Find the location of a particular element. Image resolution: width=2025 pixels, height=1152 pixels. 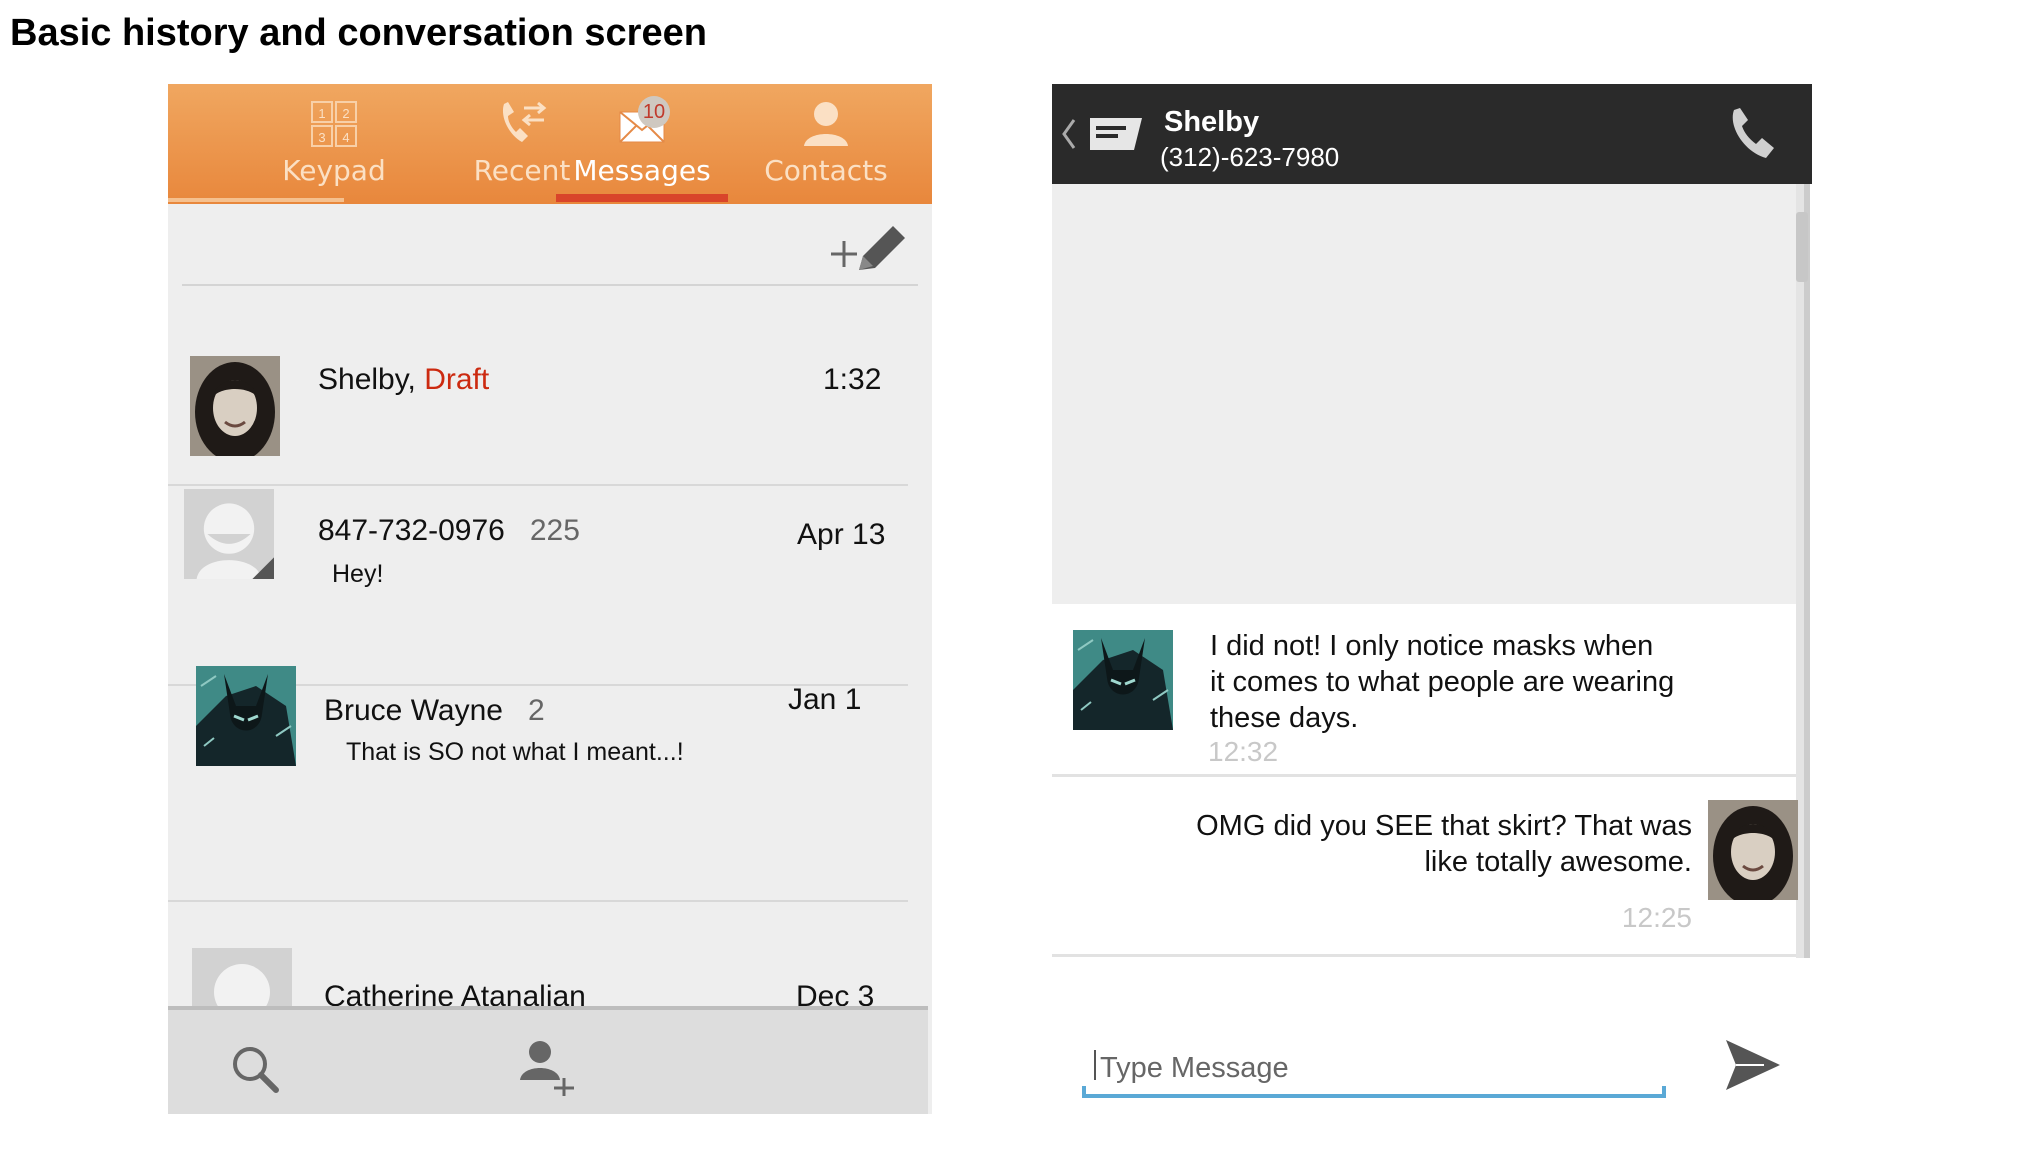

message-preview: Hey! is located at coordinates (358, 574).